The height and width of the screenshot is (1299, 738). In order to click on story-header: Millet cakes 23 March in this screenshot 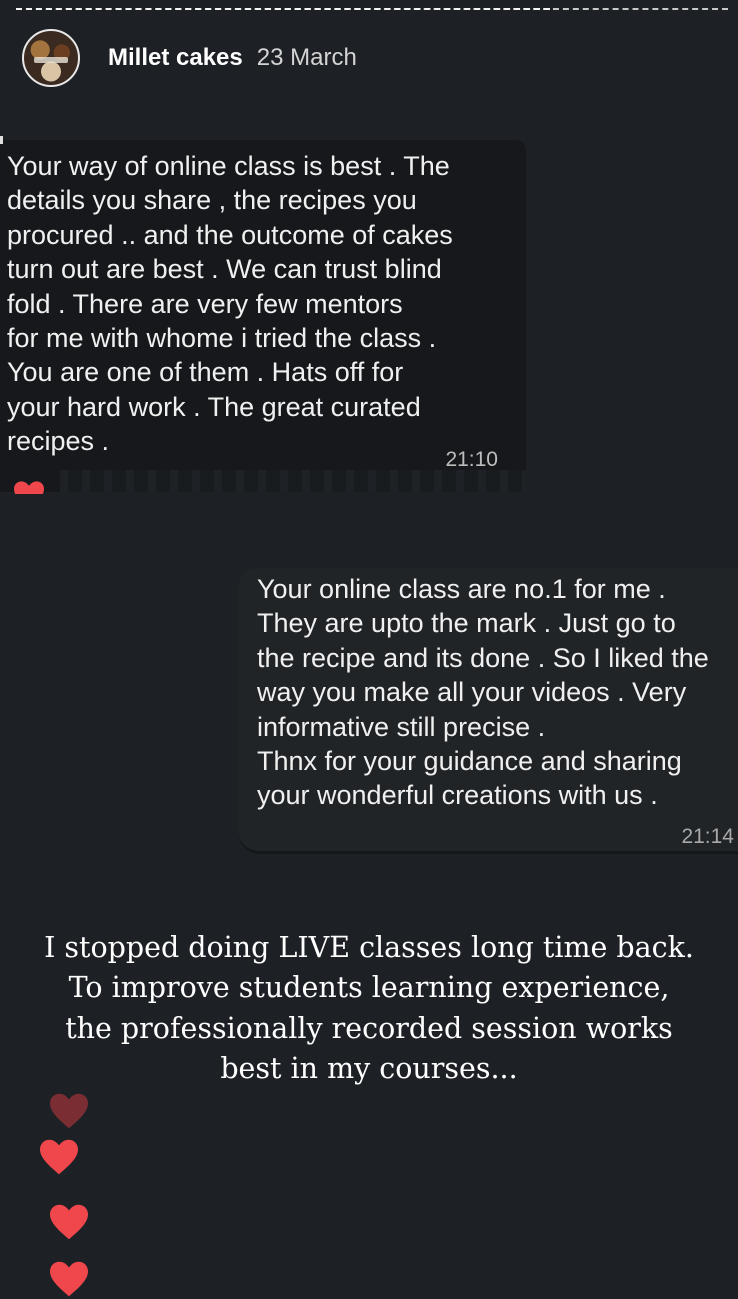, I will do `click(189, 58)`.